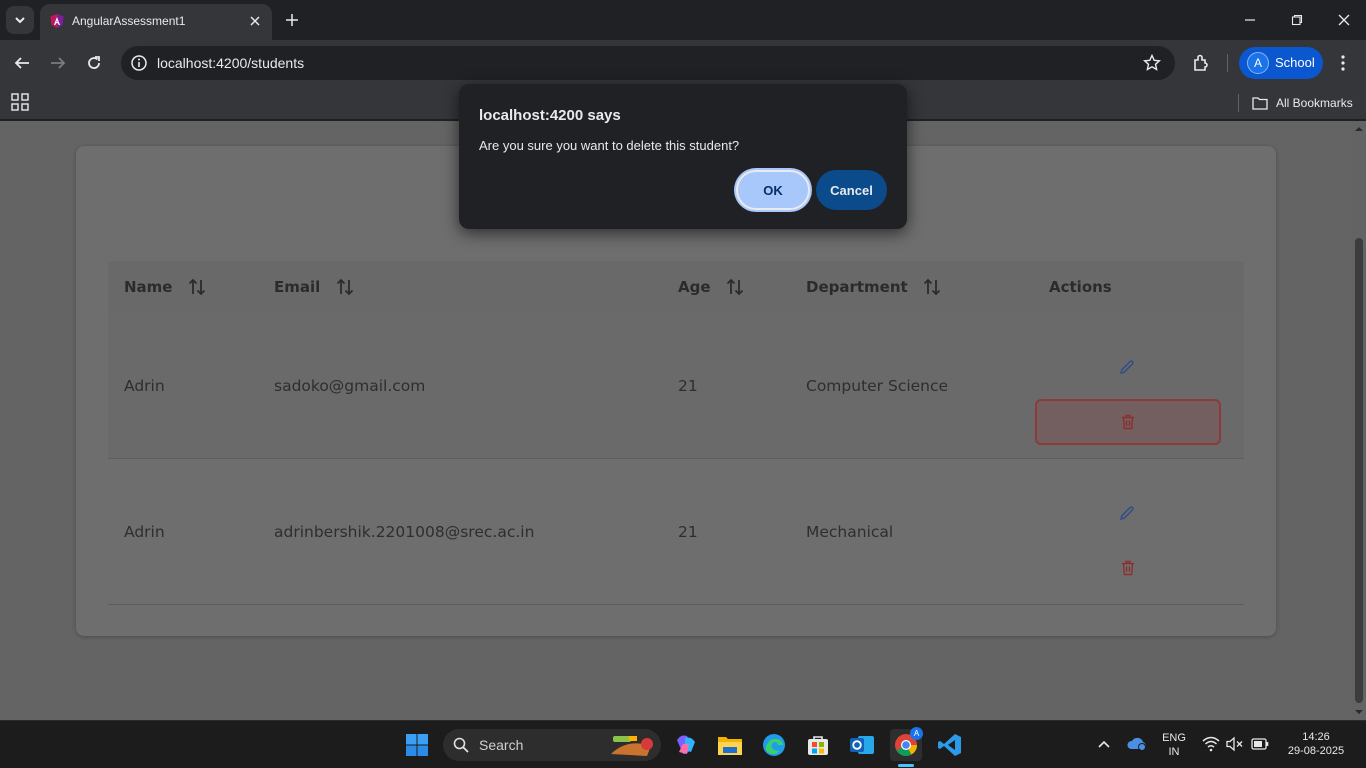 The height and width of the screenshot is (768, 1366). I want to click on back-button, so click(22, 63).